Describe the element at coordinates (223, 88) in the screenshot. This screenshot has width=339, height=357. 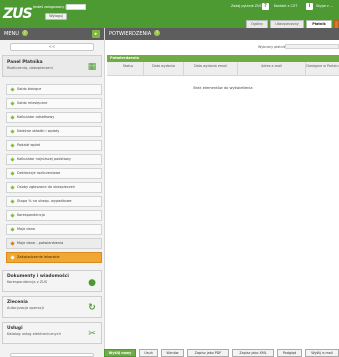
I see `empty-table-message: Brak elementów do wyświetlenia` at that location.